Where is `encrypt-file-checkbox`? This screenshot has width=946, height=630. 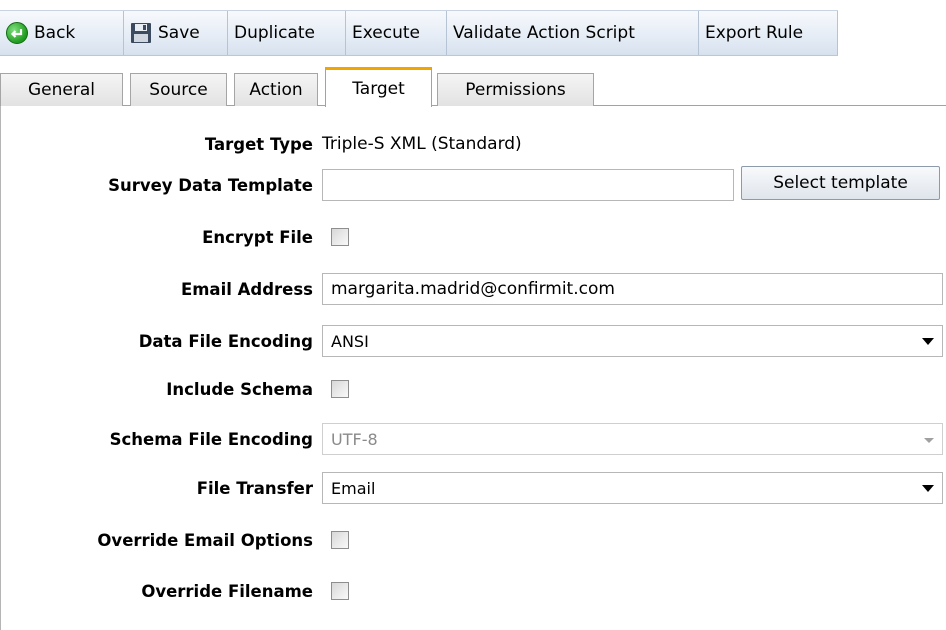
encrypt-file-checkbox is located at coordinates (340, 237).